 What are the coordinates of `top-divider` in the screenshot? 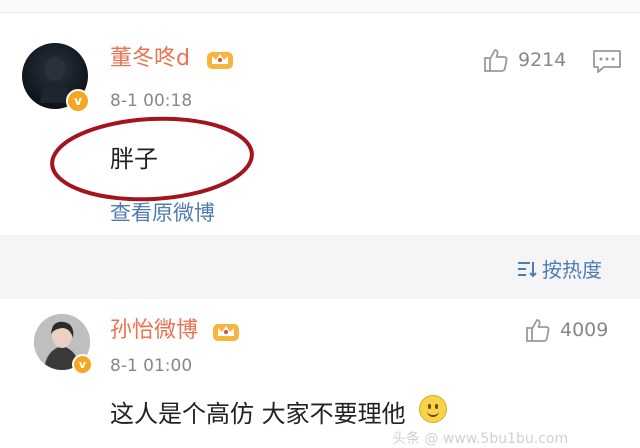 It's located at (320, 6).